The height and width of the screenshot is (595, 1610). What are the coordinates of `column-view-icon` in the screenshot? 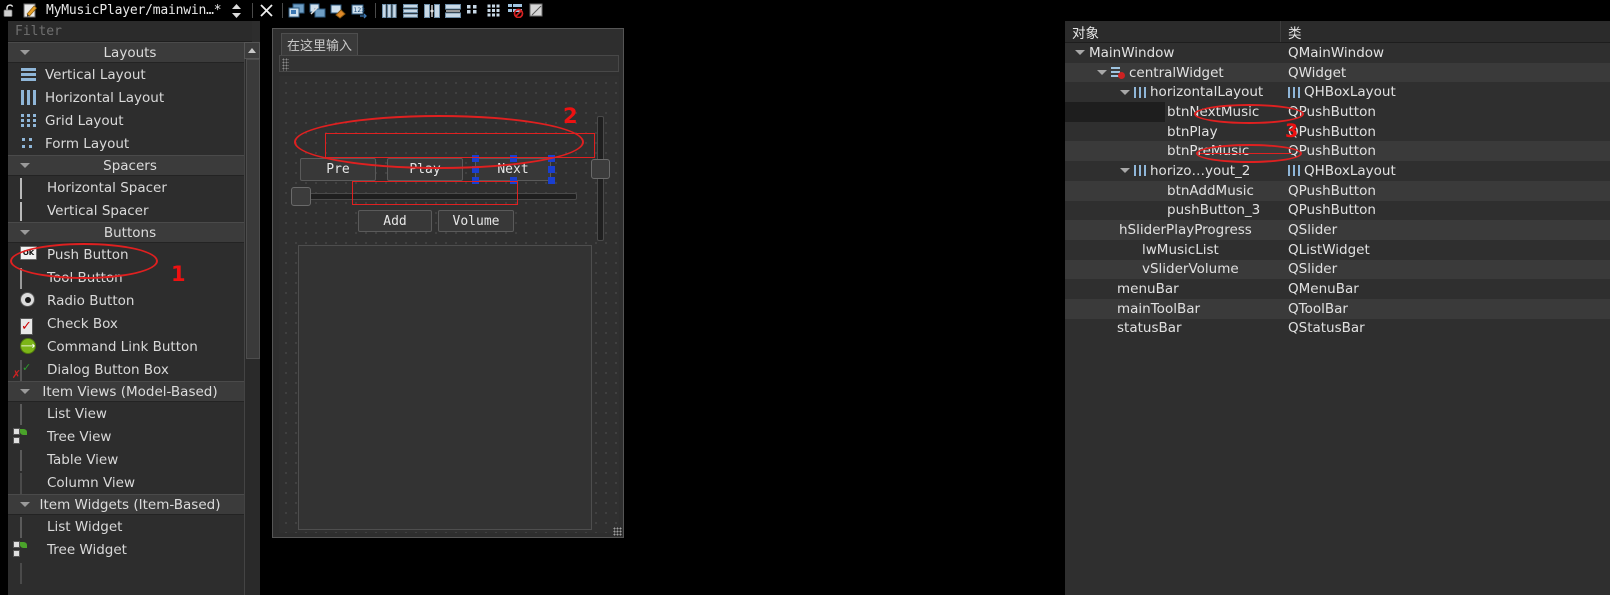 It's located at (29, 483).